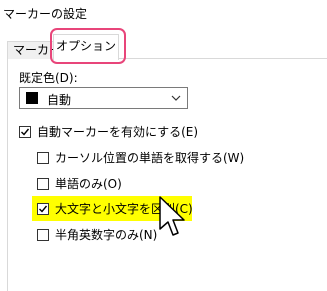 This screenshot has height=291, width=327. Describe the element at coordinates (106, 235) in the screenshot. I see `halfwidth-alnum-label: 半角英数字のみ(N)` at that location.